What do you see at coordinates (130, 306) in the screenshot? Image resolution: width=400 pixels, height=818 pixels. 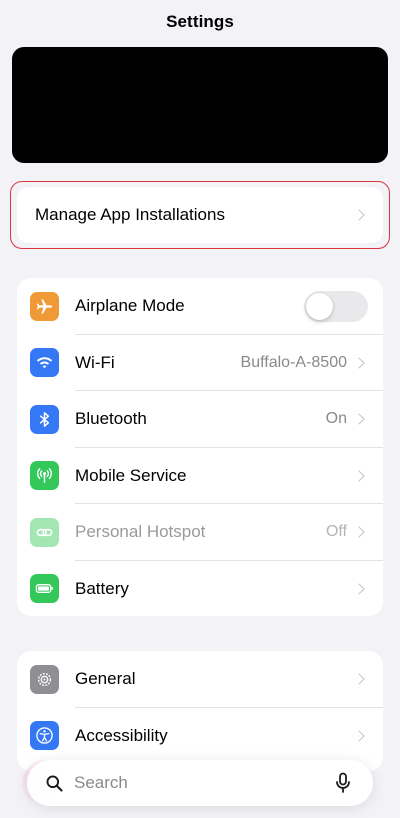 I see `airplane-mode-label: Airplane Mode` at bounding box center [130, 306].